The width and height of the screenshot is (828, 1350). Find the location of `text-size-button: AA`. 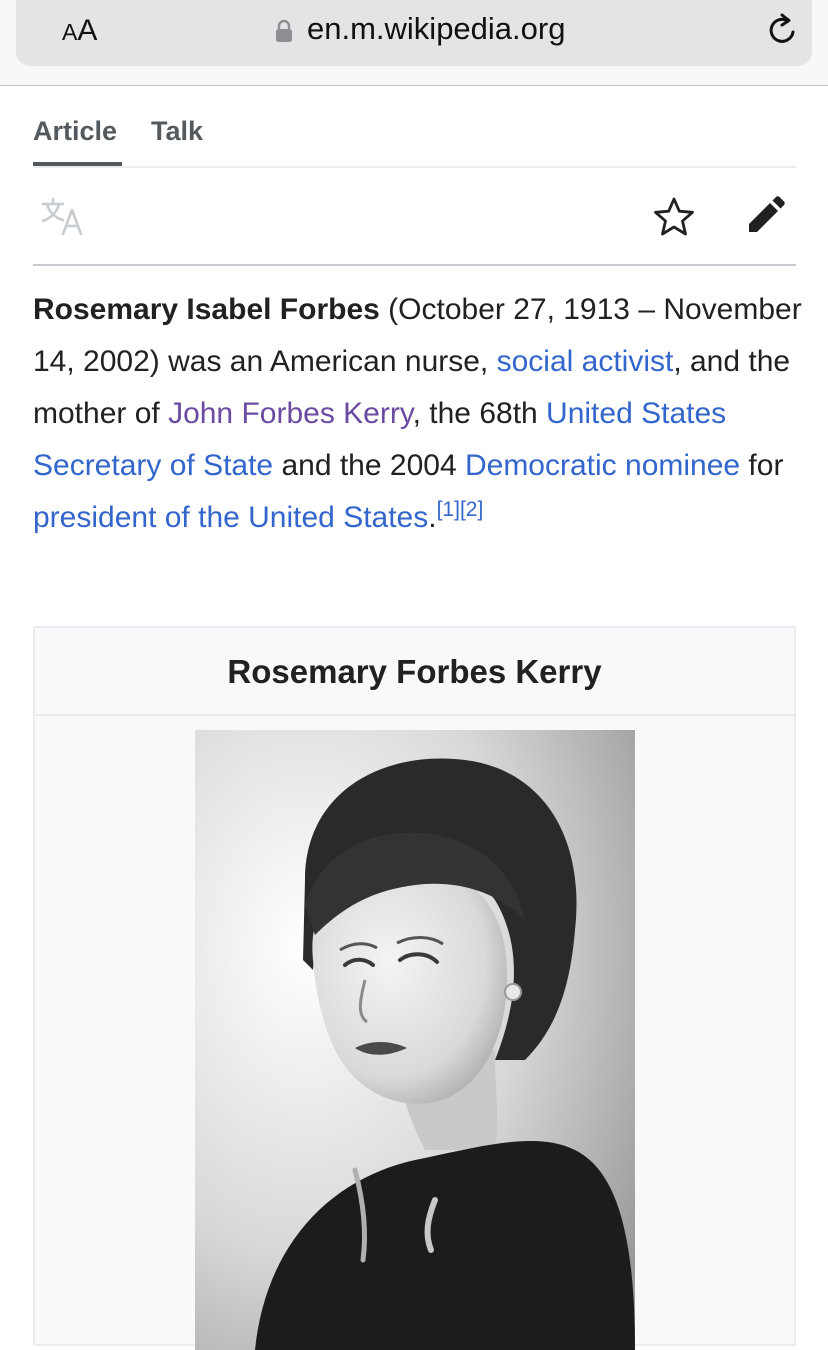

text-size-button: AA is located at coordinates (79, 31).